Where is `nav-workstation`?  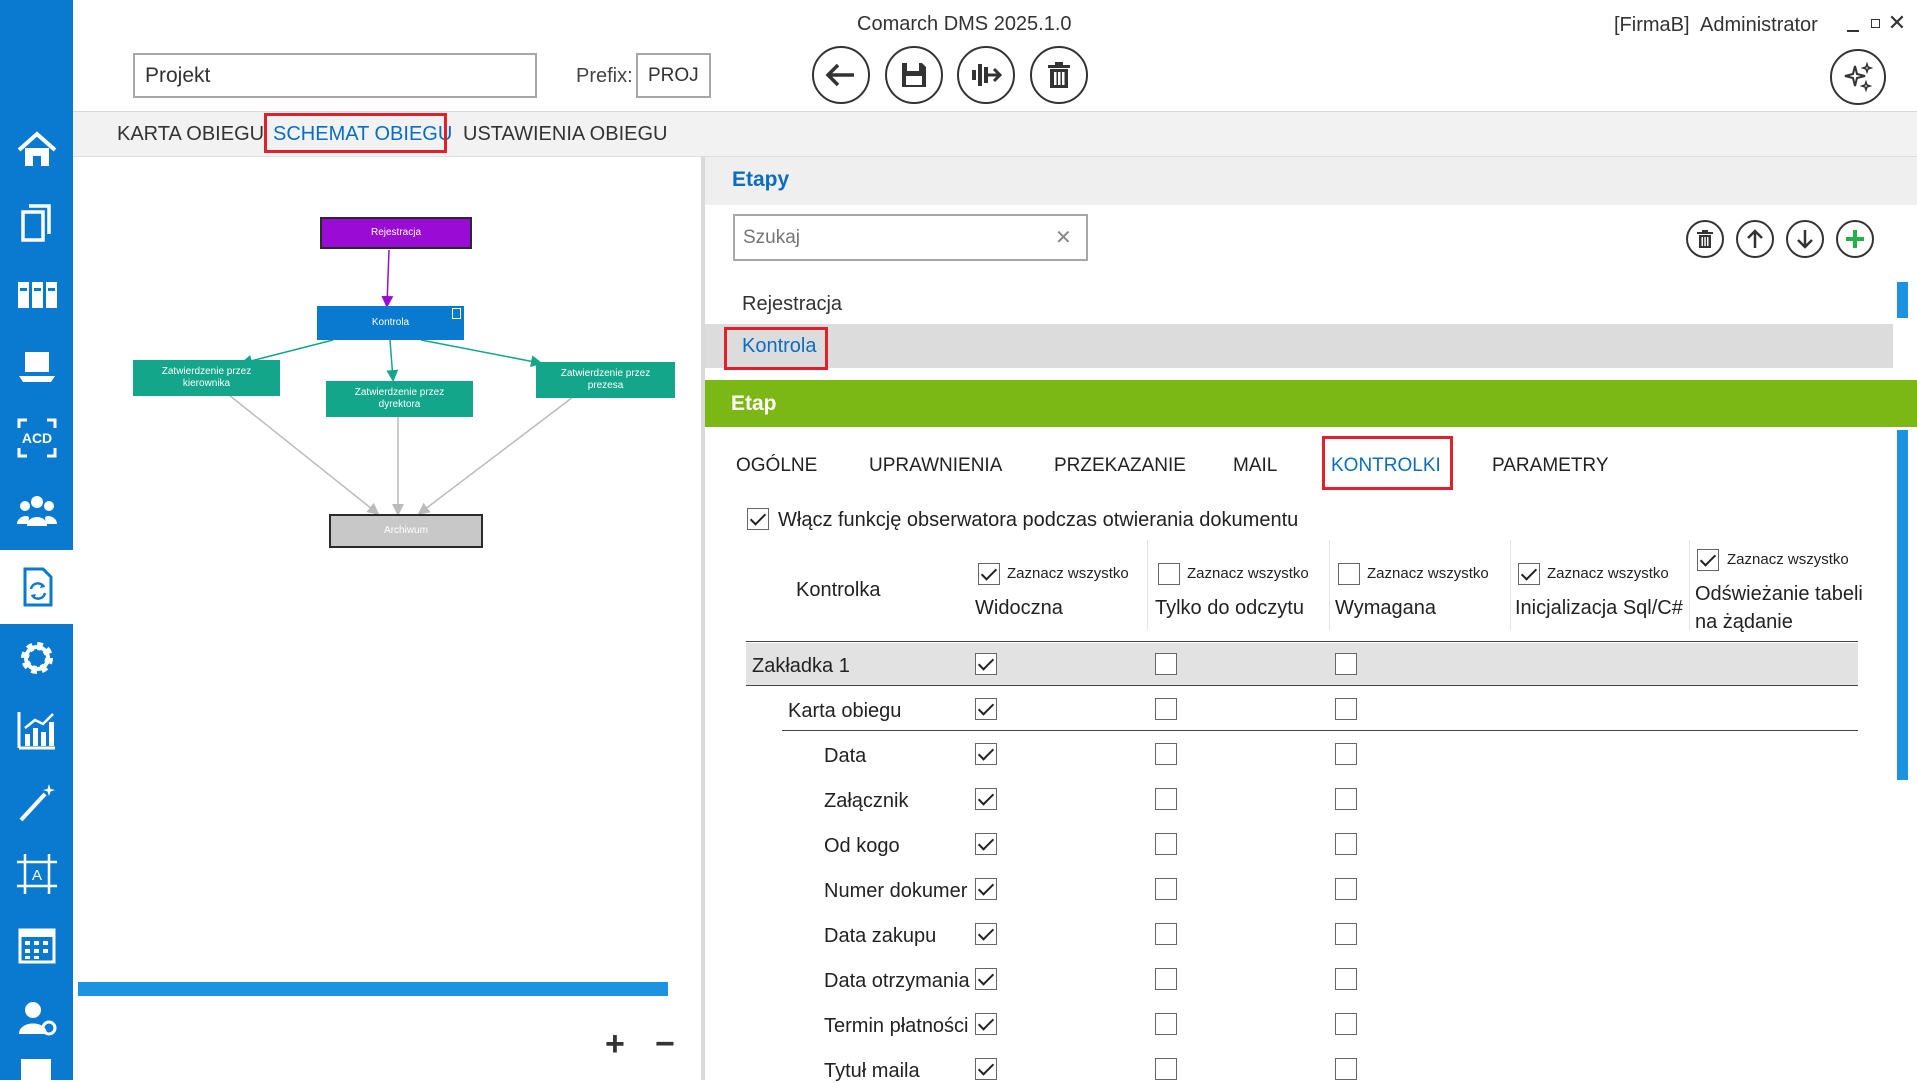
nav-workstation is located at coordinates (36, 366).